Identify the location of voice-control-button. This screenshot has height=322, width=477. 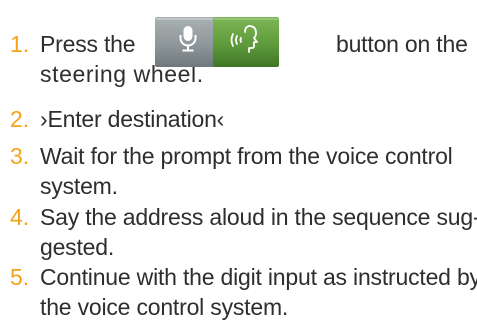
(246, 42).